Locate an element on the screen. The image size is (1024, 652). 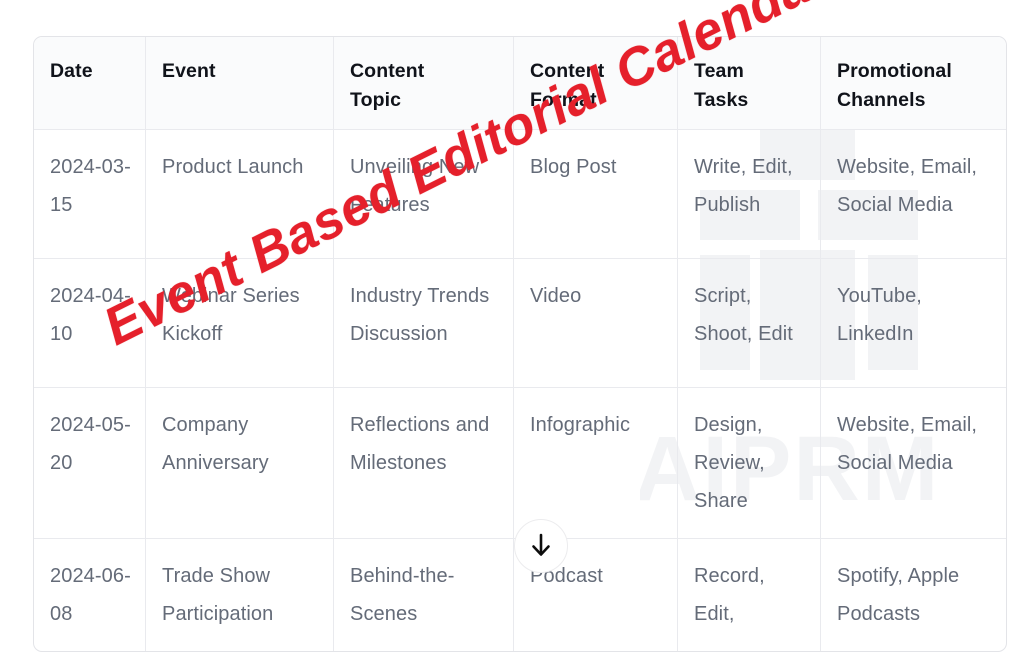
cell-topic: Behind-the-Scenes is located at coordinates (424, 595).